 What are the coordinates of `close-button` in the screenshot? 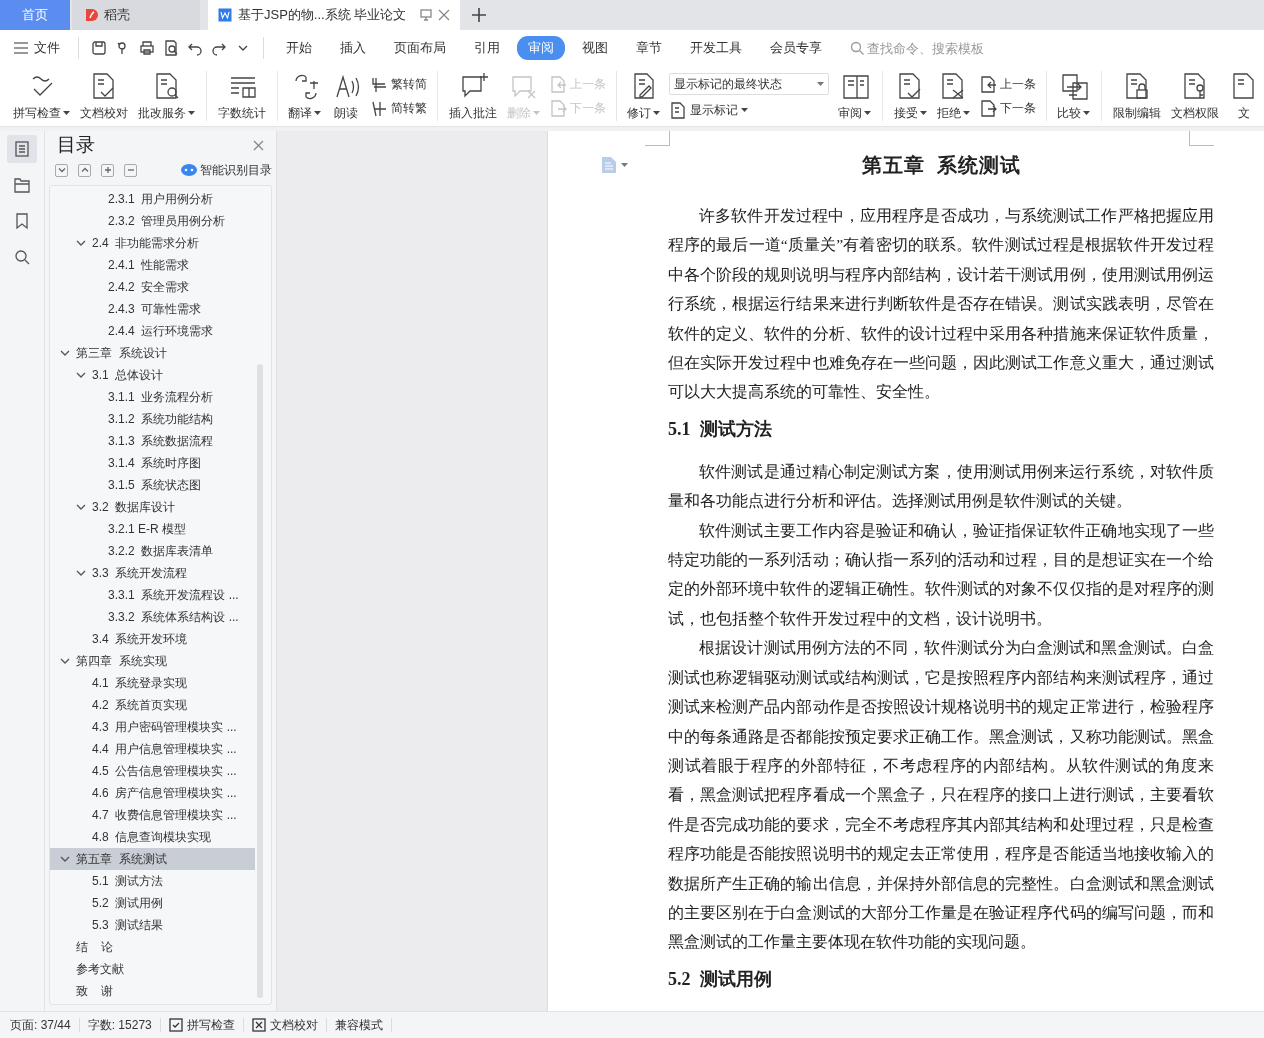 It's located at (258, 145).